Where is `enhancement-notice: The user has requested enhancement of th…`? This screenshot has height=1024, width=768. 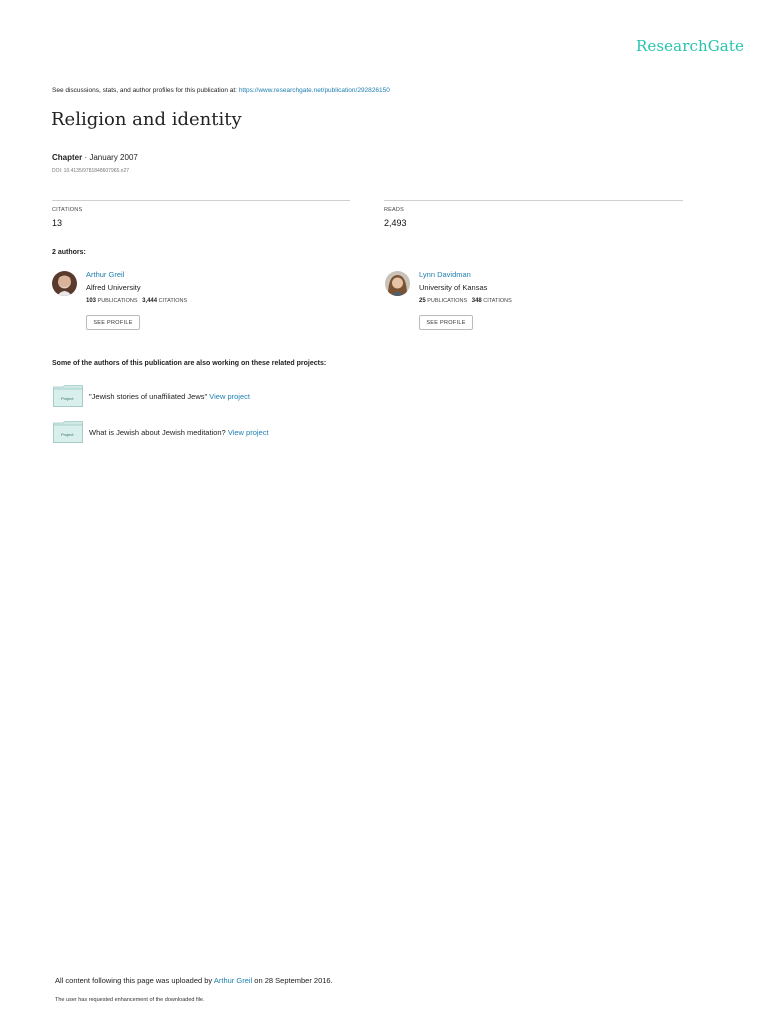
enhancement-notice: The user has requested enhancement of th… is located at coordinates (130, 1000).